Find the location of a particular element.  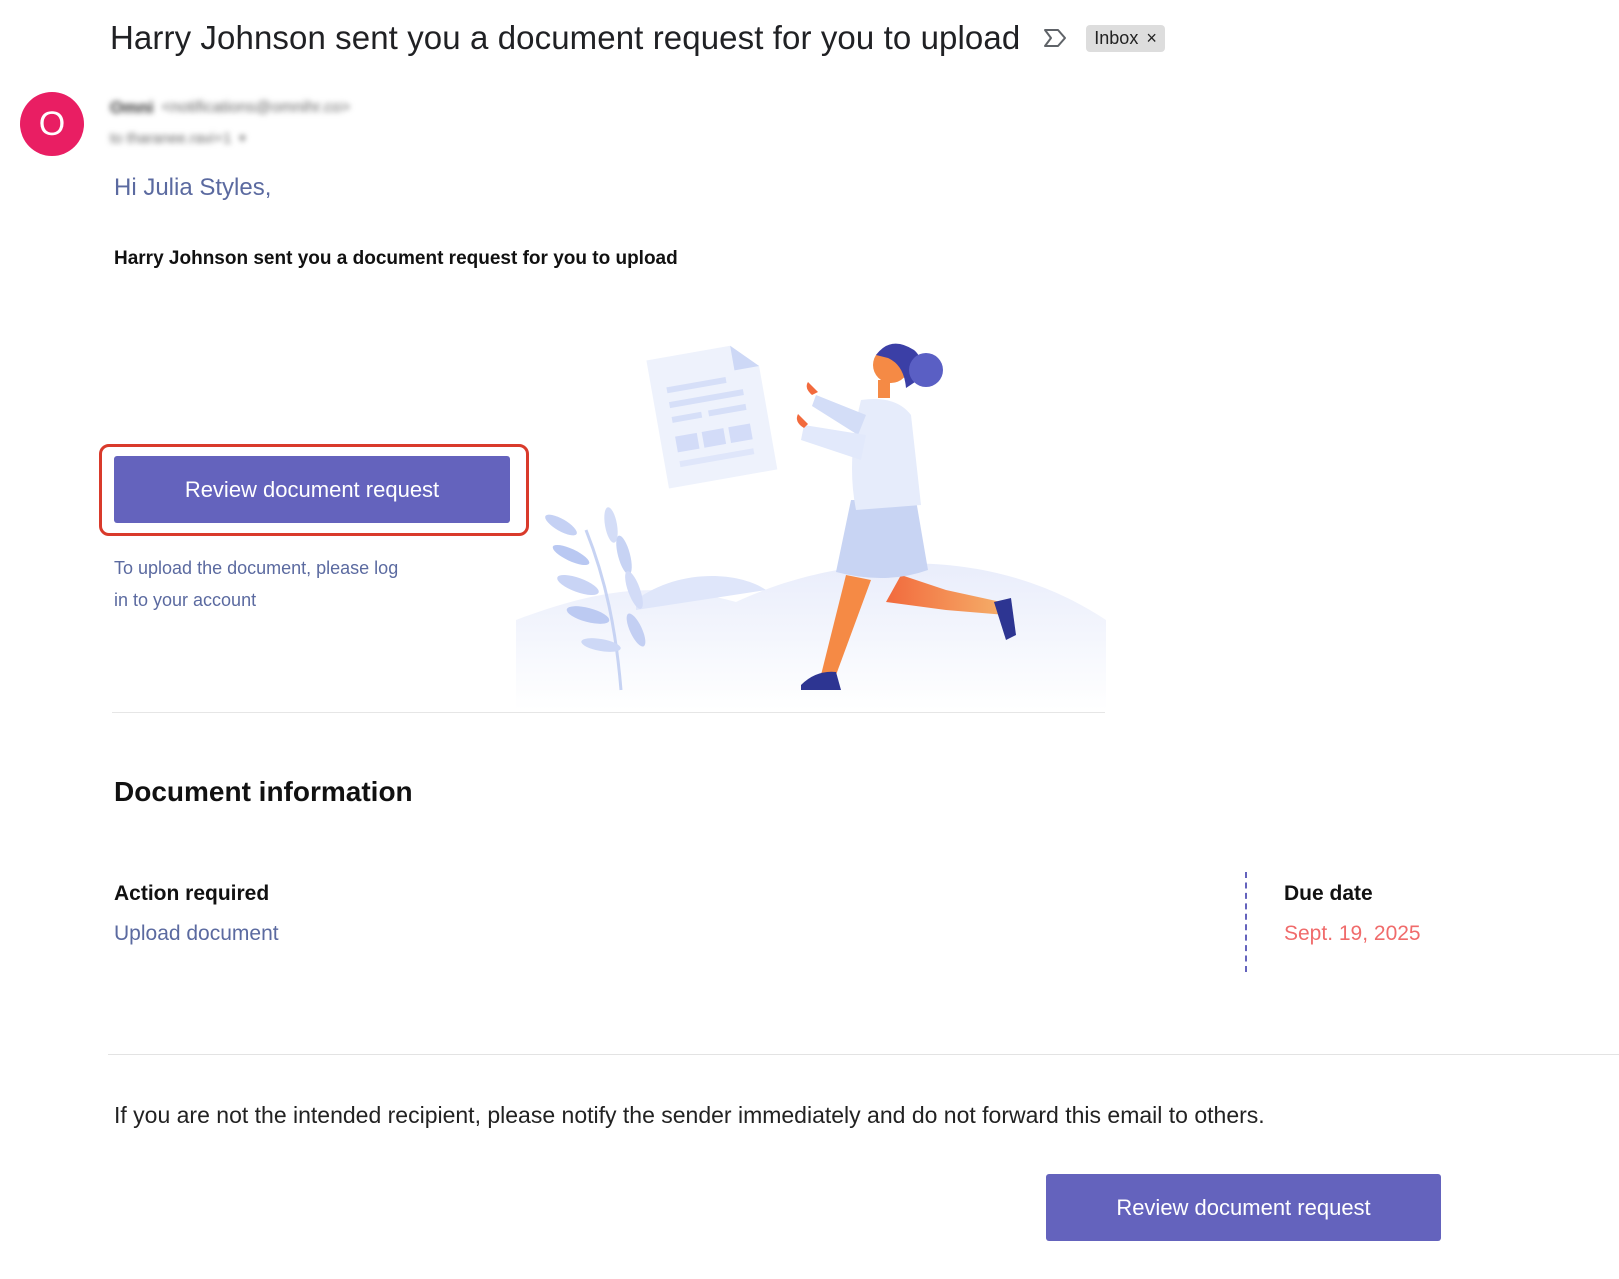

document-information-heading: Document information is located at coordinates (263, 791).